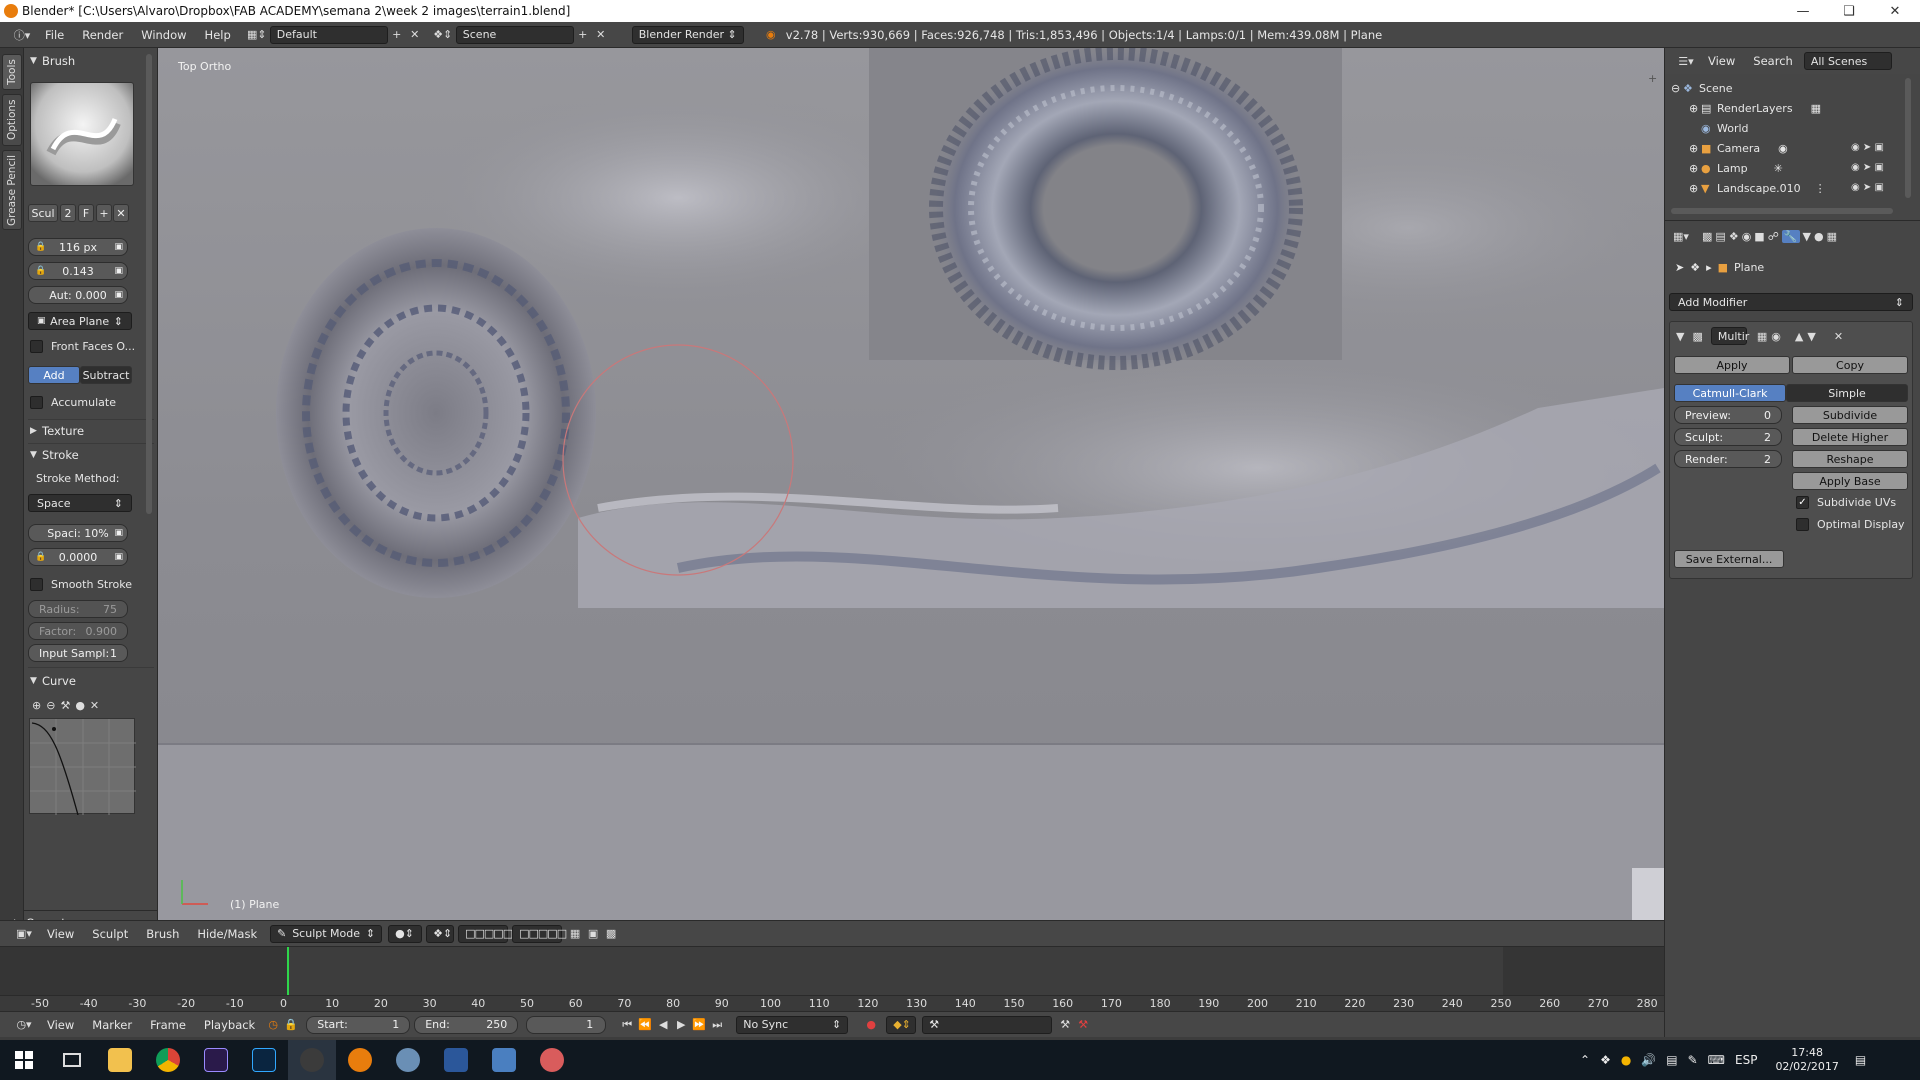 Image resolution: width=1920 pixels, height=1080 pixels. What do you see at coordinates (717, 1025) in the screenshot?
I see `jump-end-icon: ⏭` at bounding box center [717, 1025].